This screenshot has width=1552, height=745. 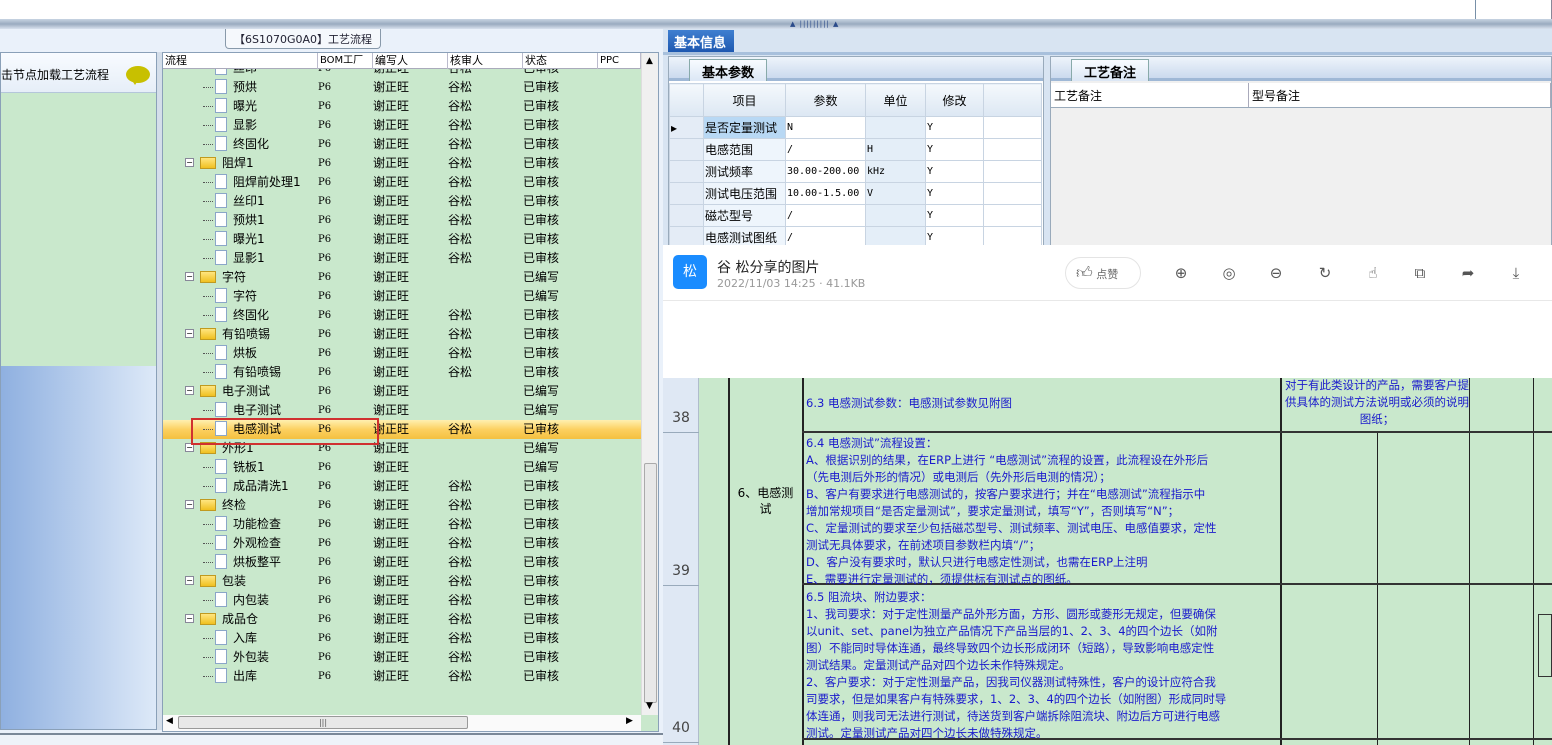 What do you see at coordinates (402, 87) in the screenshot?
I see `tree-row: 预烘 P6 谢正旺 谷松 已审核` at bounding box center [402, 87].